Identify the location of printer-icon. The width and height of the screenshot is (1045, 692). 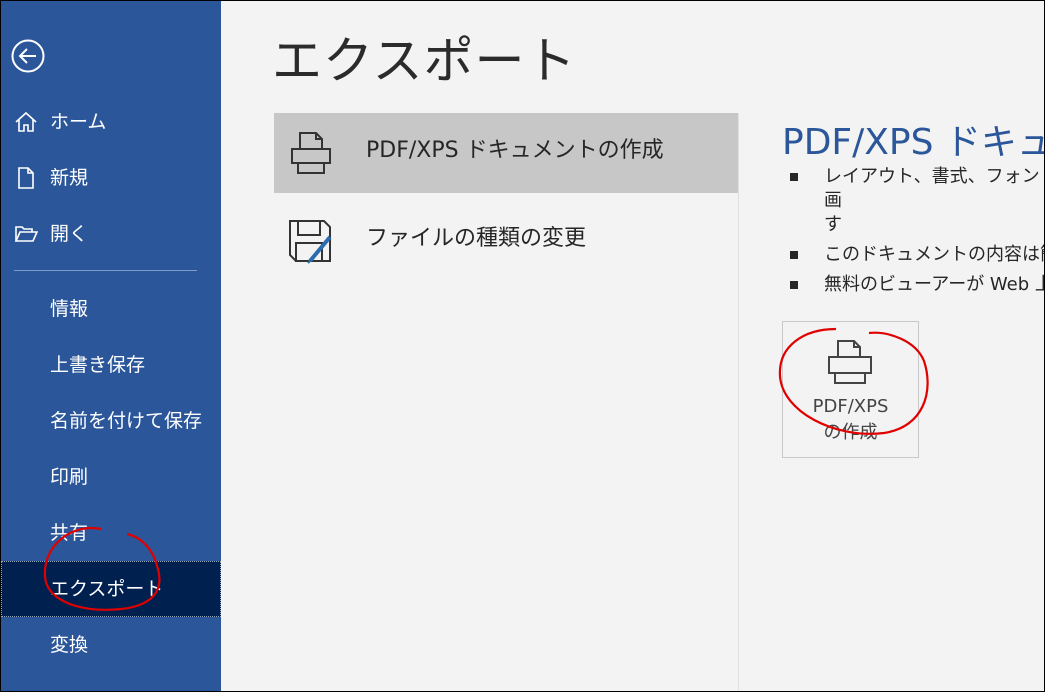
(850, 362).